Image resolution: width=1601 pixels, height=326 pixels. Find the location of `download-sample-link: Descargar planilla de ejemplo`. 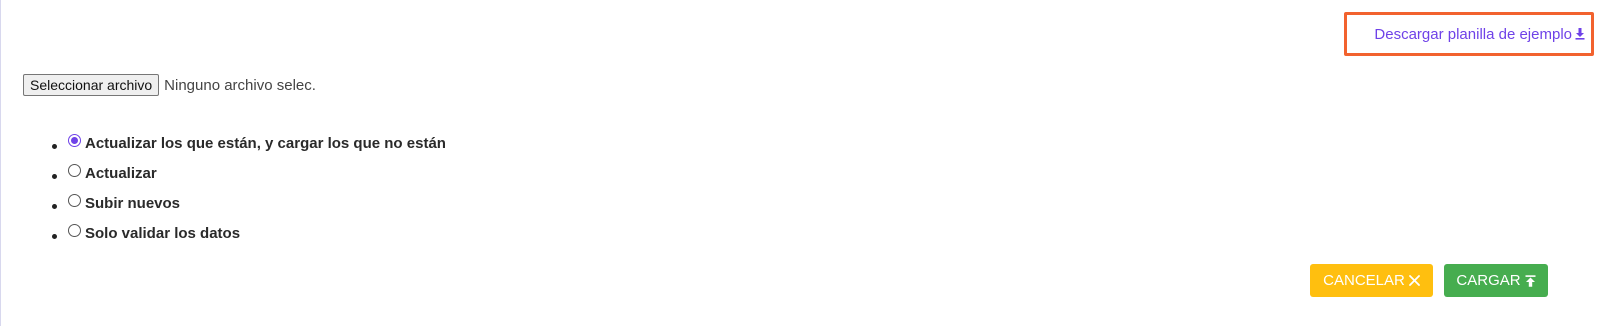

download-sample-link: Descargar planilla de ejemplo is located at coordinates (1469, 34).